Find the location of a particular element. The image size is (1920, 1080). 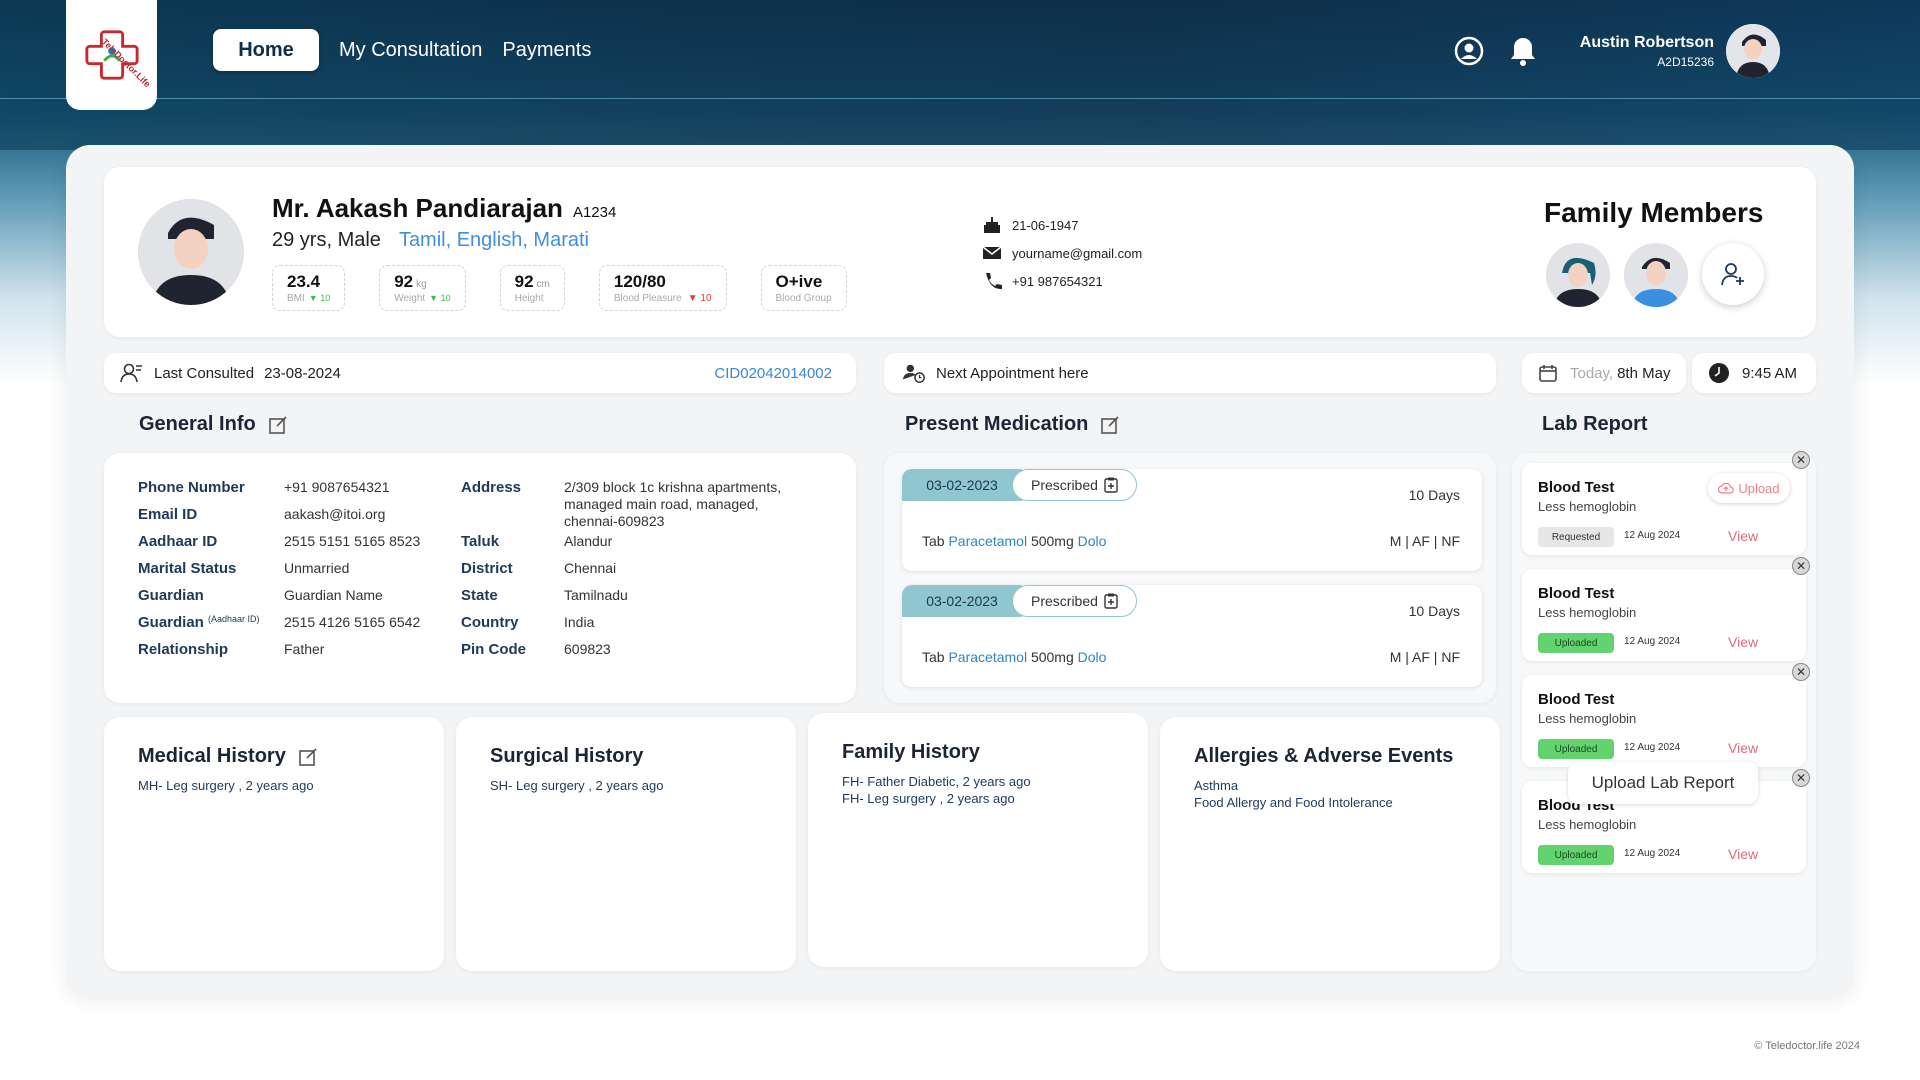

patient-languages: Tamil, English, Marati is located at coordinates (493, 240).